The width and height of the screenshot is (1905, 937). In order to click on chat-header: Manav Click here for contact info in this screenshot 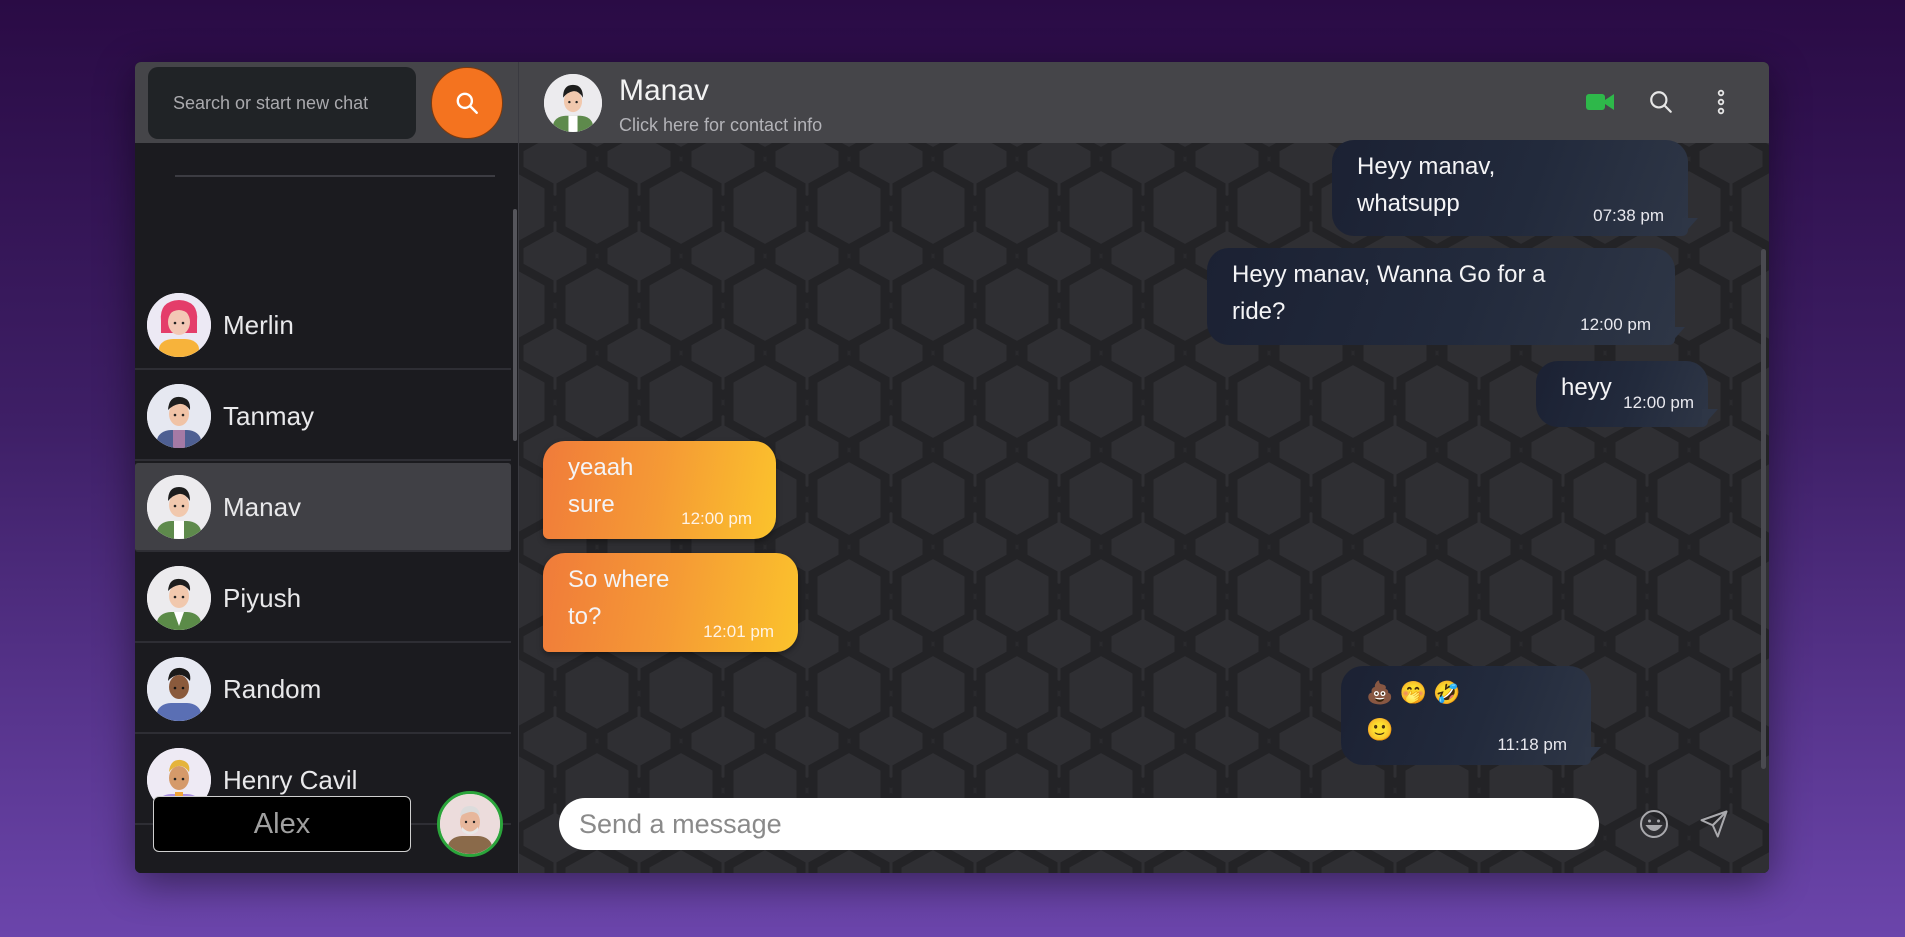, I will do `click(1144, 102)`.